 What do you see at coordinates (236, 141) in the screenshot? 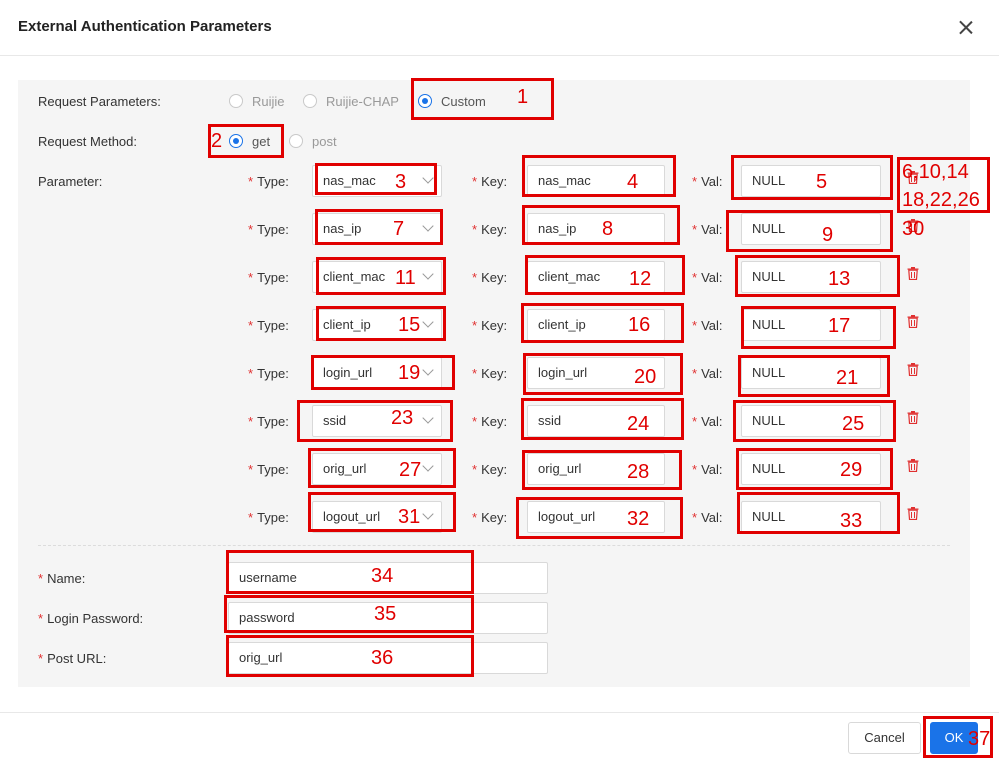
I see `radio-get` at bounding box center [236, 141].